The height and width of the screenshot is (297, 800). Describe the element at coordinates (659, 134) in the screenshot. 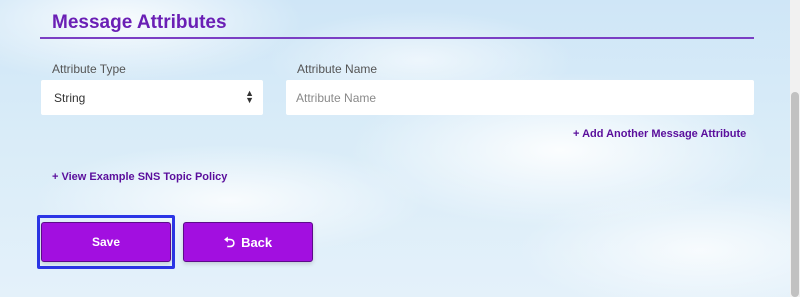

I see `add-attribute-link: + Add Another Message Attribute` at that location.